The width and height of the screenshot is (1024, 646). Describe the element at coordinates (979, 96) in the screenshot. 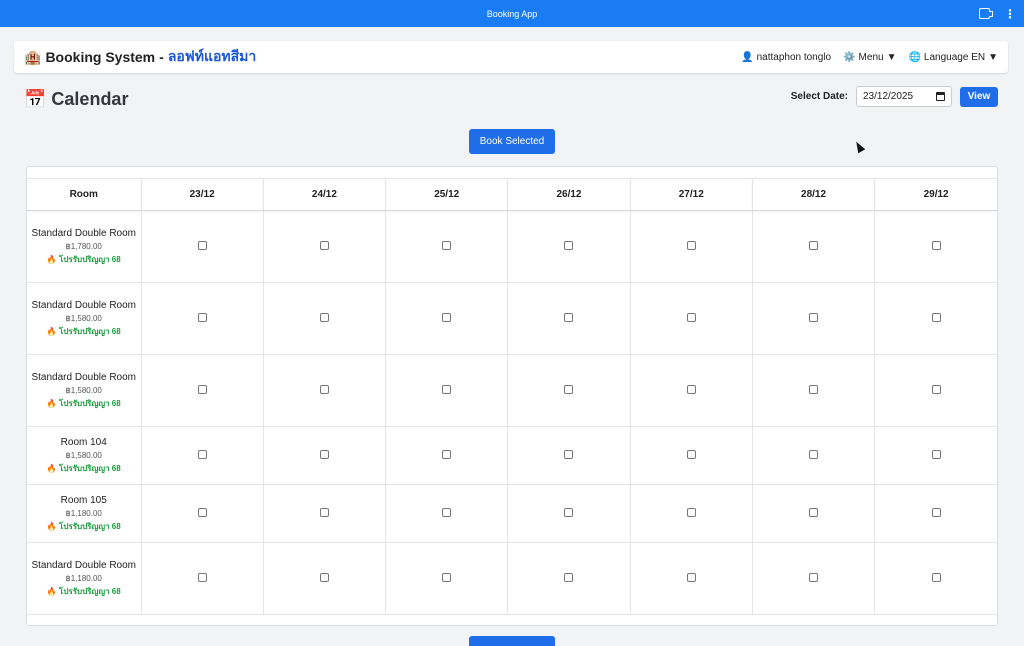

I see `view-button: View` at that location.